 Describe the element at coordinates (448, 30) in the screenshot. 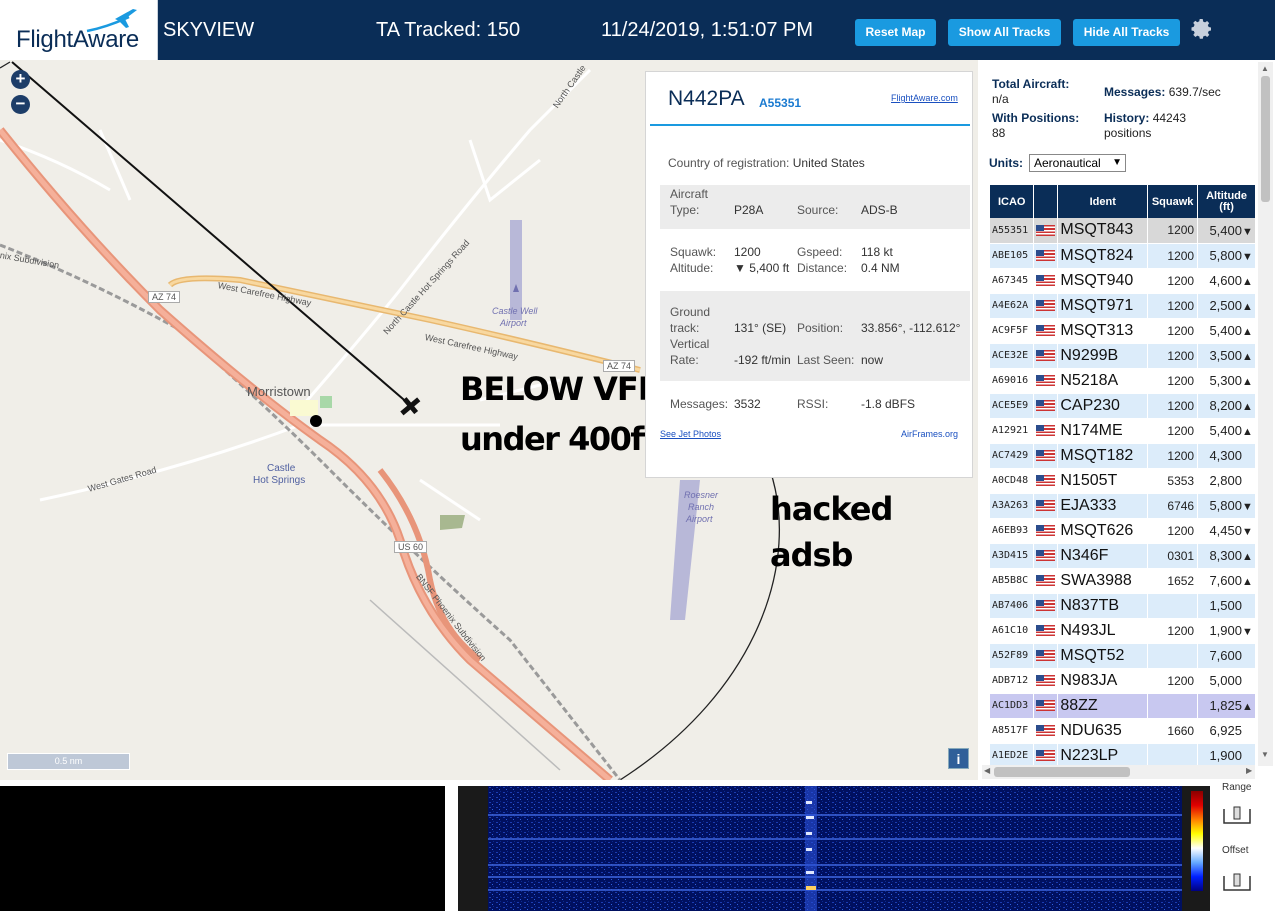

I see `tracked-count: TA Tracked: 150` at that location.